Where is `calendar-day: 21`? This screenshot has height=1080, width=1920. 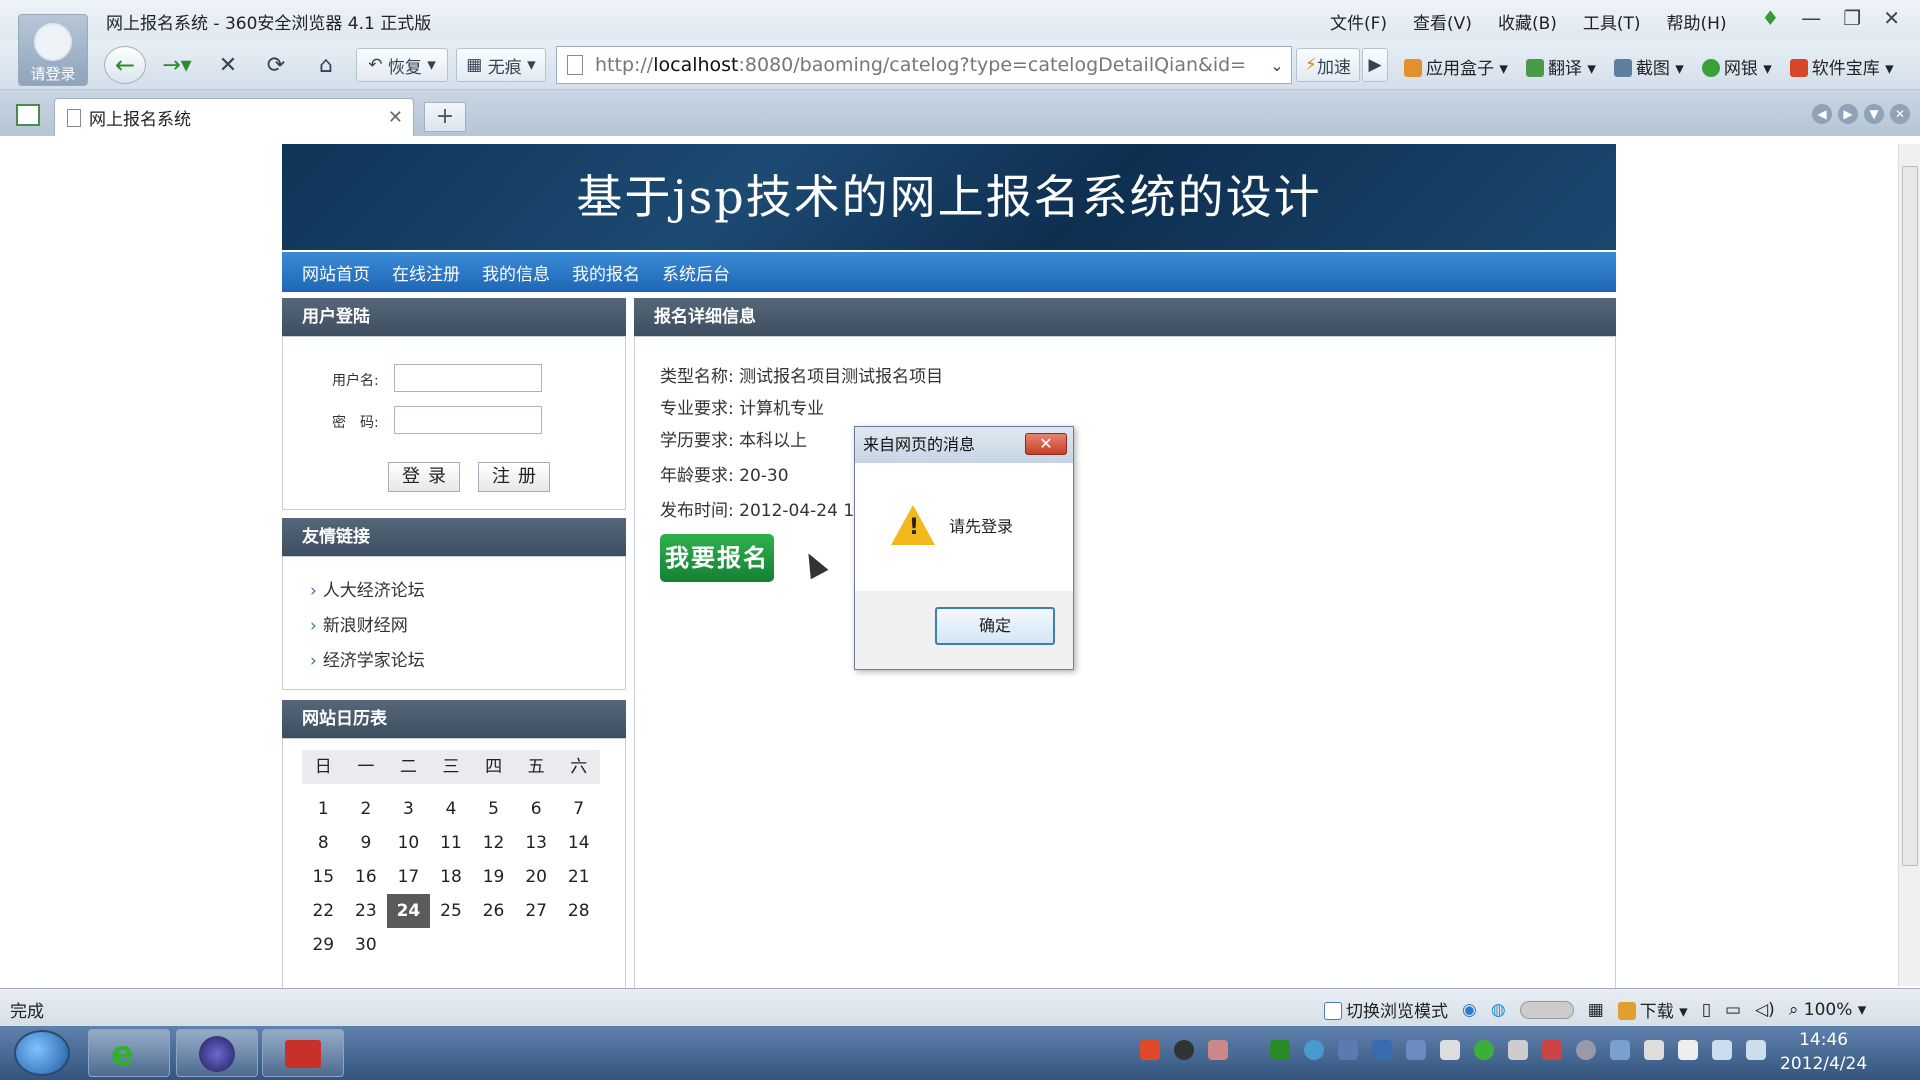
calendar-day: 21 is located at coordinates (578, 877).